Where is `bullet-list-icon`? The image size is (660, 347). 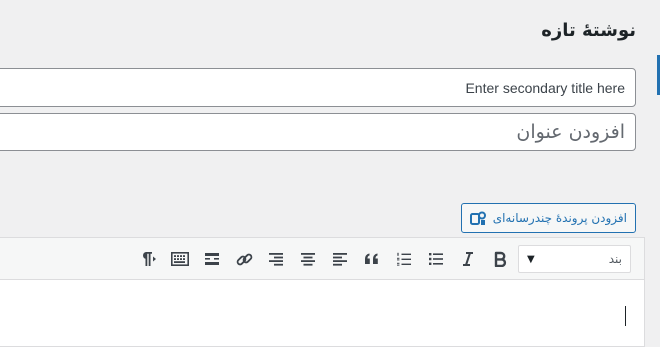
bullet-list-icon is located at coordinates (436, 259).